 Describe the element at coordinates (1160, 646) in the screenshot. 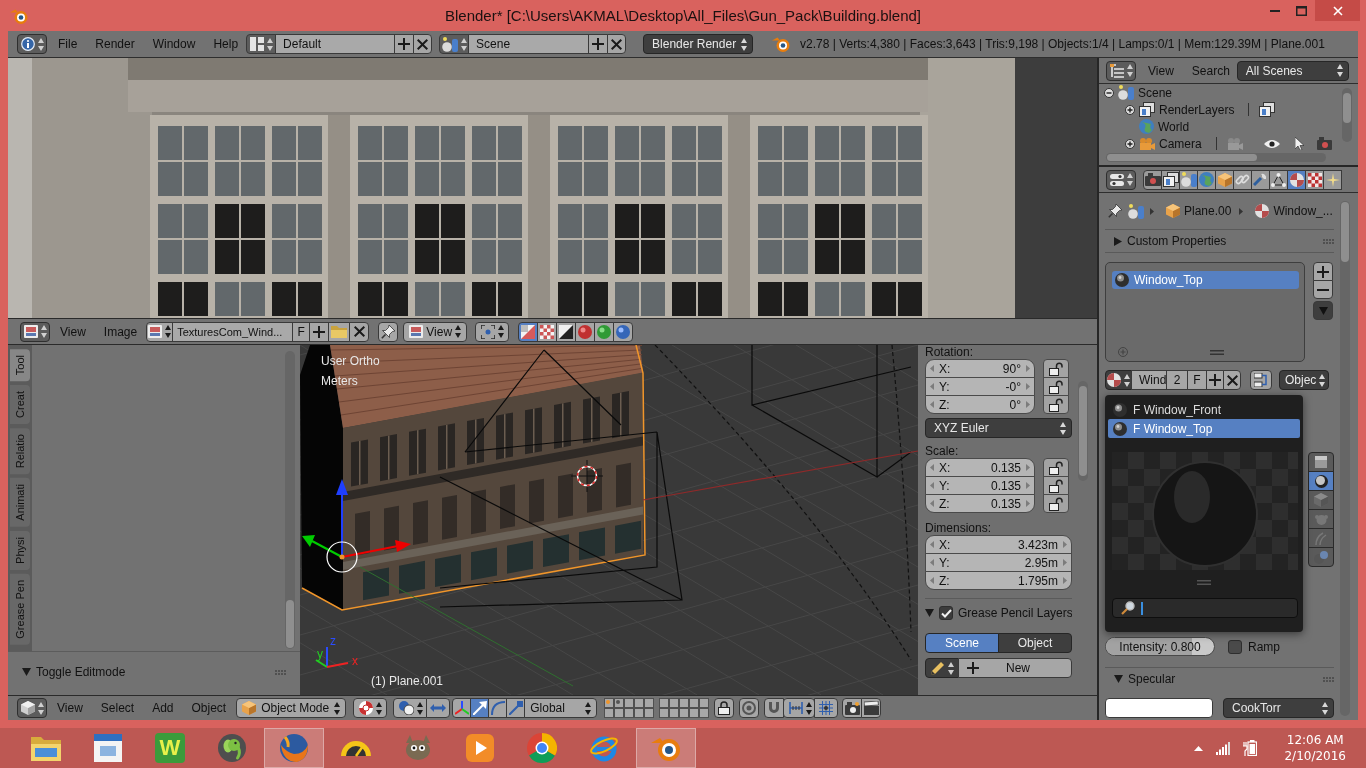

I see `intensity-slider: Intensity: 0.800` at that location.